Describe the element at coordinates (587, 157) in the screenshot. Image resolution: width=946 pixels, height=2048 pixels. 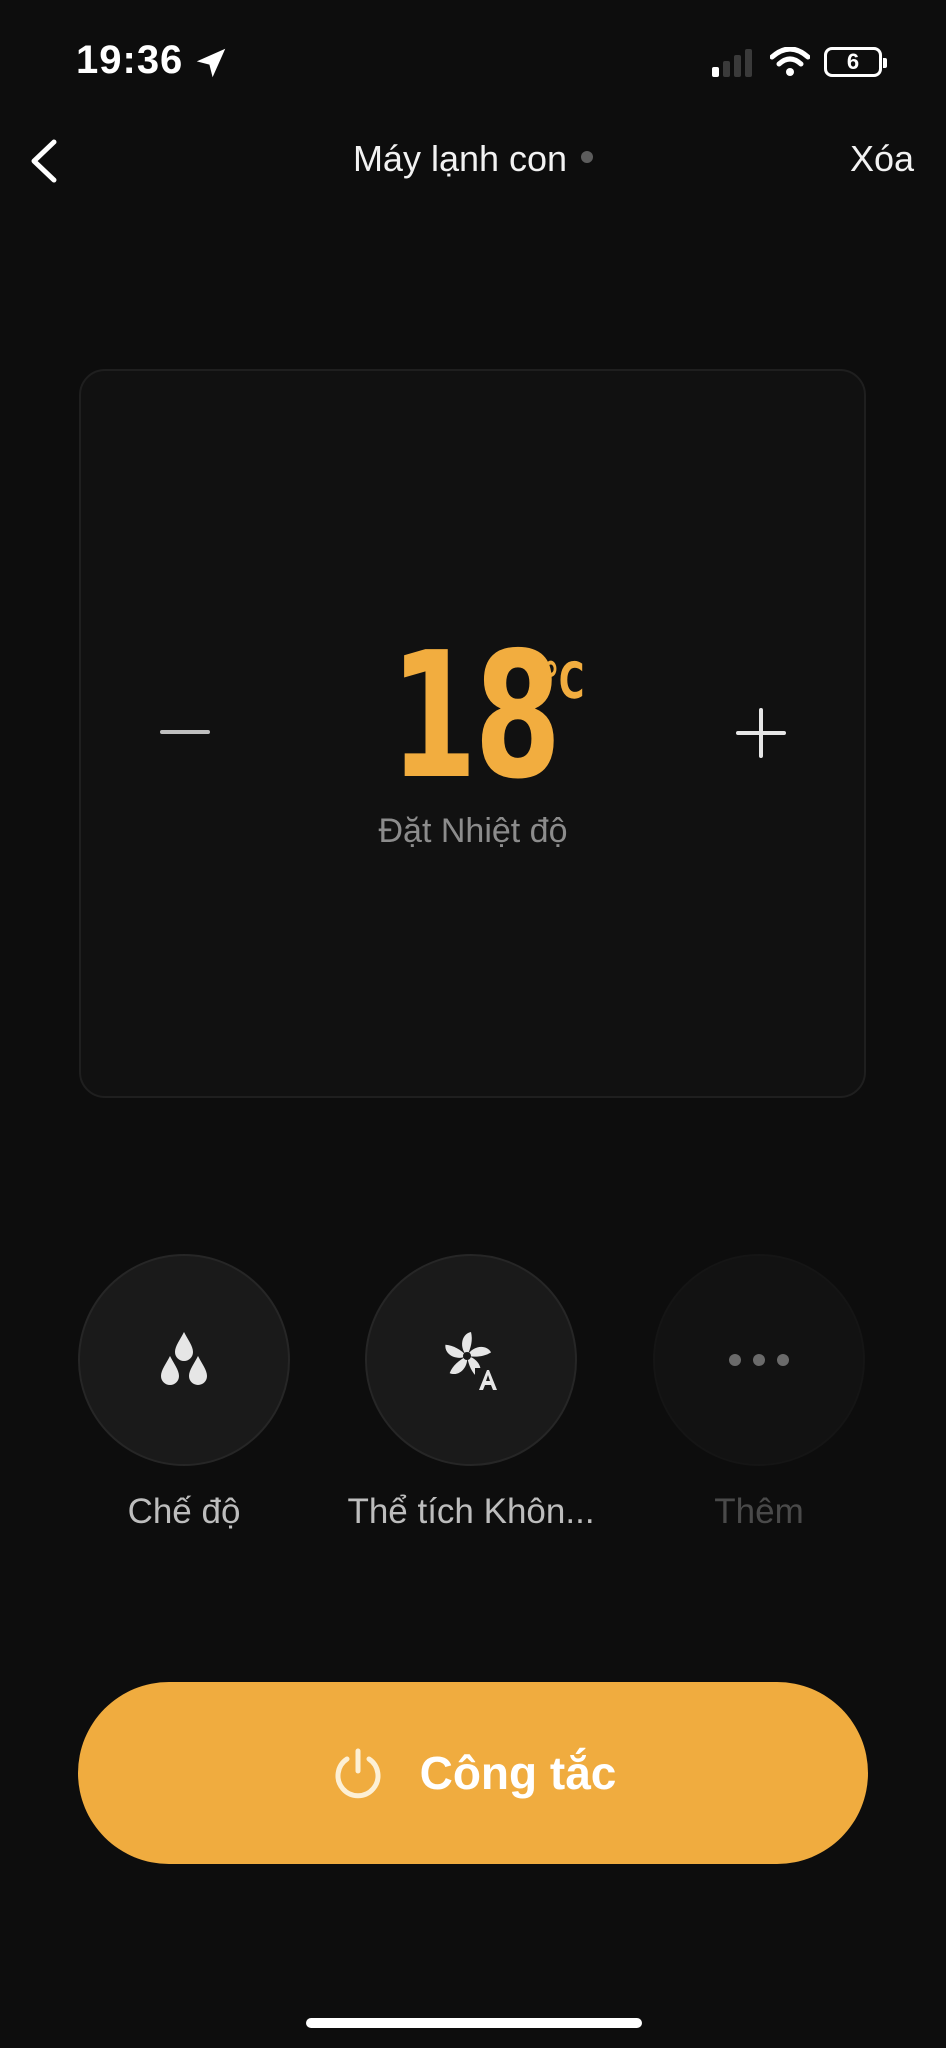
I see `status-dot` at that location.